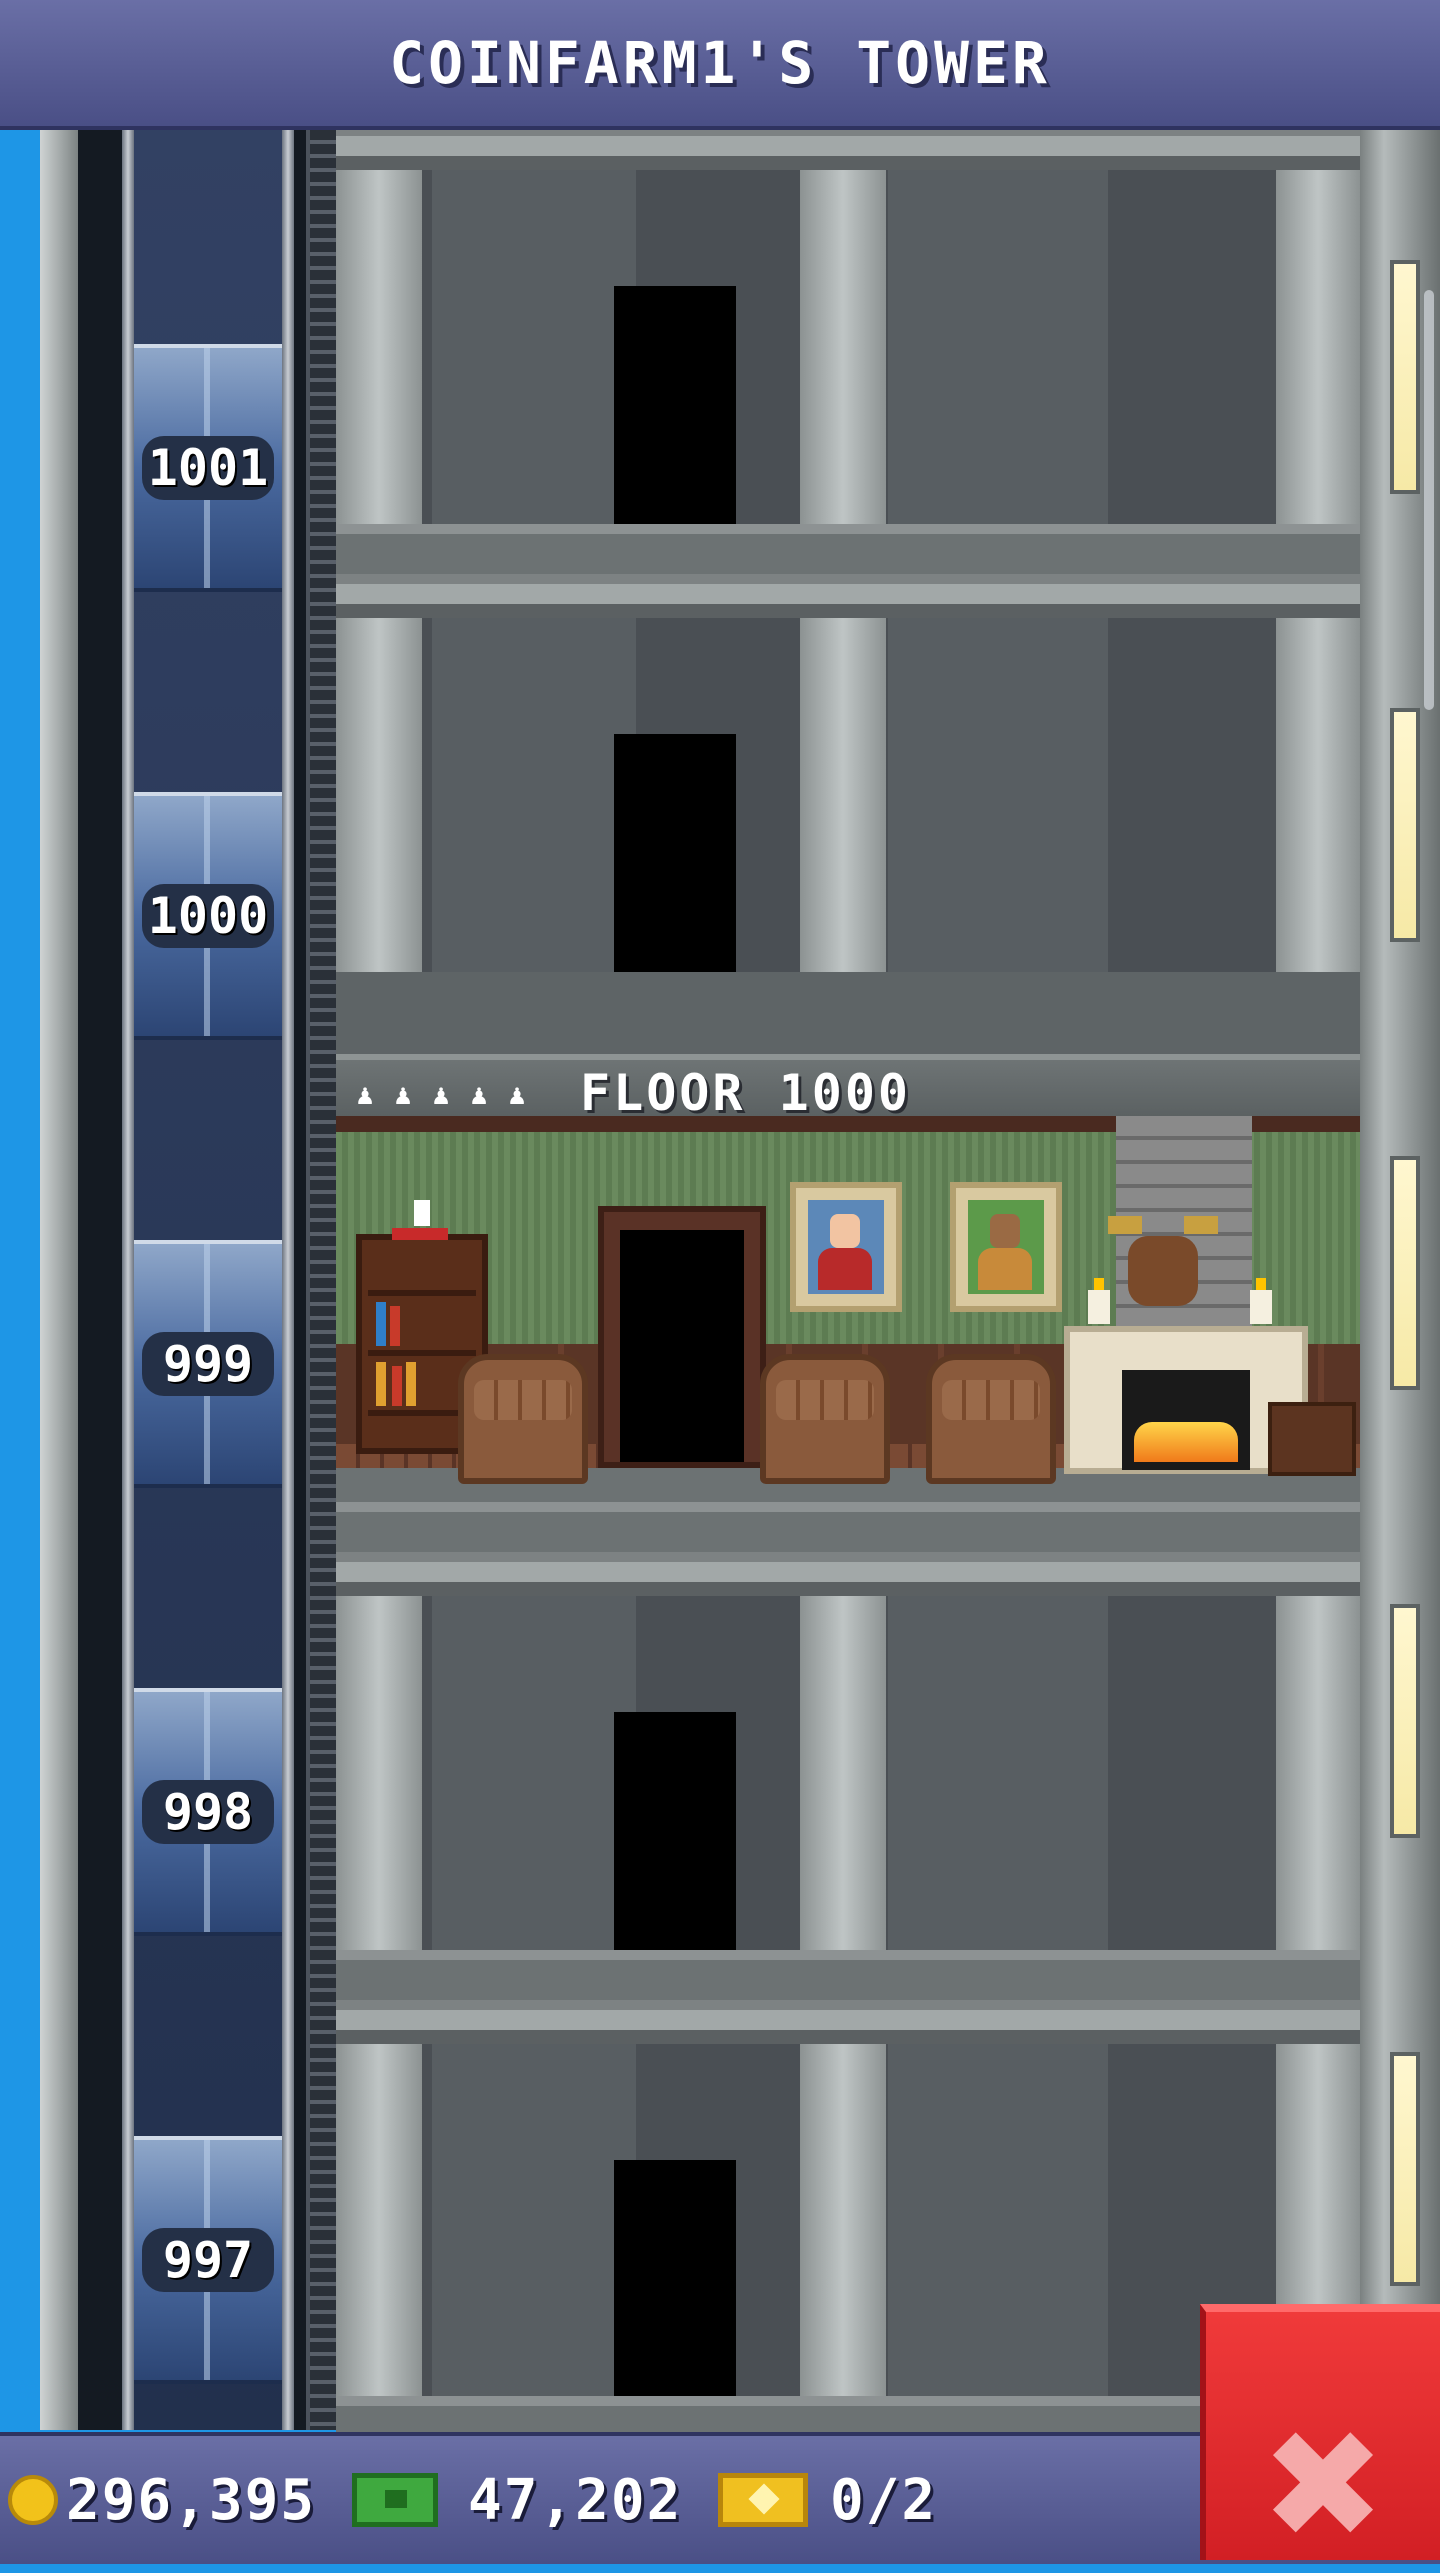 The image size is (1440, 2573). I want to click on empty-floor-upper, so click(848, 748).